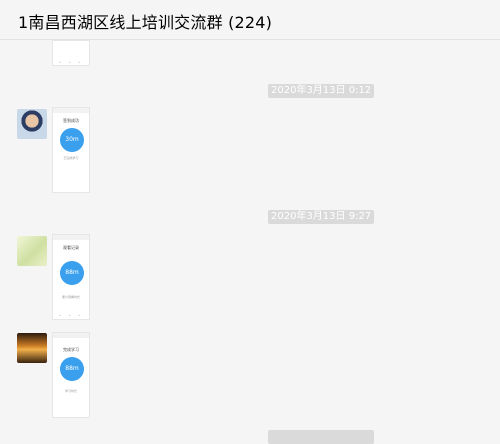 This screenshot has width=500, height=444. Describe the element at coordinates (71, 53) in the screenshot. I see `image-message-partial: • • •` at that location.